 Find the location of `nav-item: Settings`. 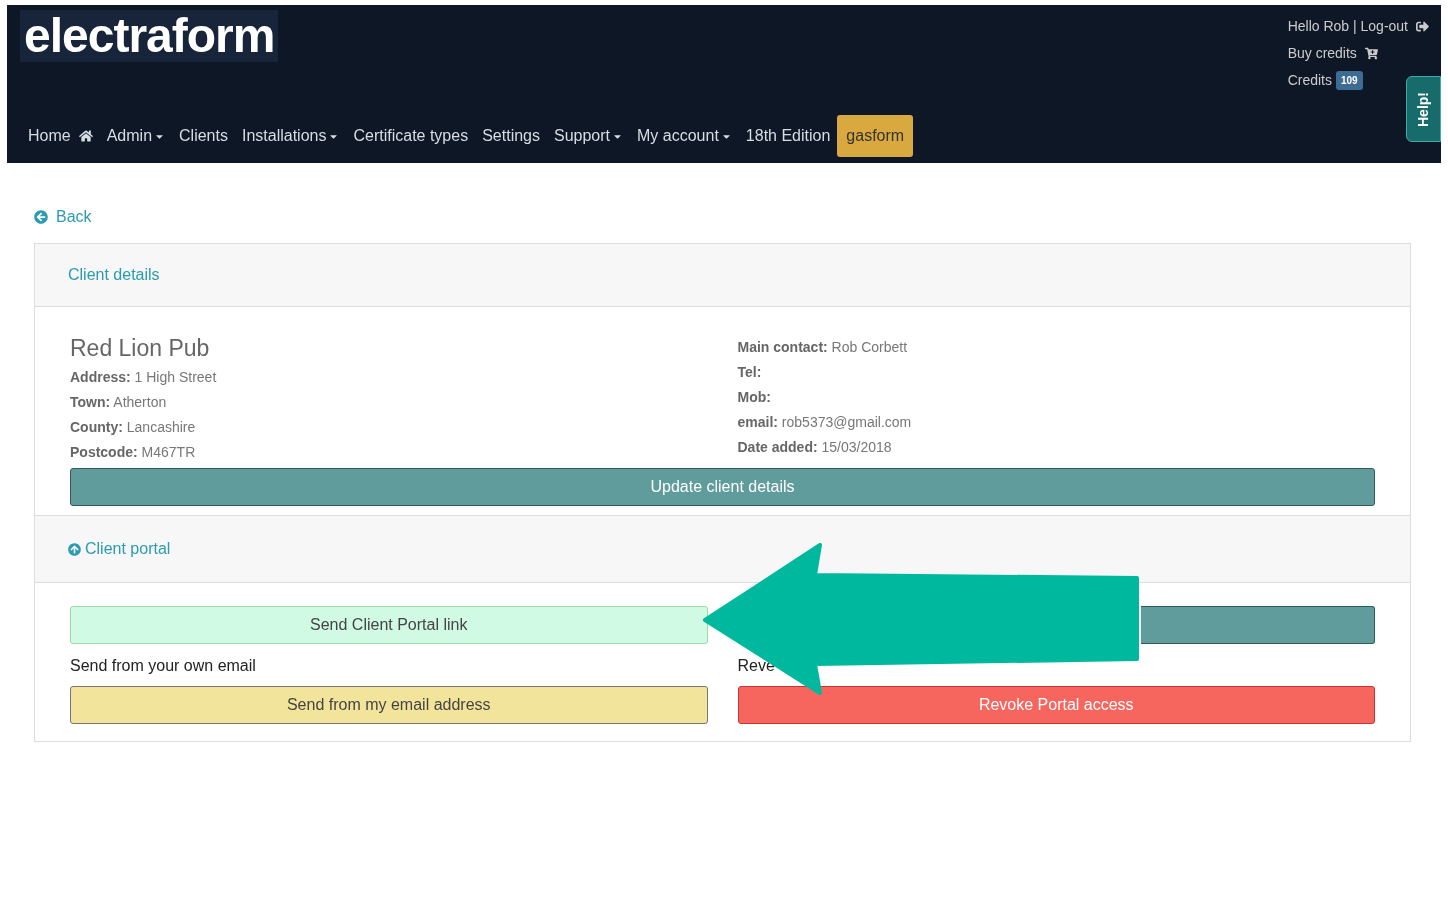

nav-item: Settings is located at coordinates (511, 136).